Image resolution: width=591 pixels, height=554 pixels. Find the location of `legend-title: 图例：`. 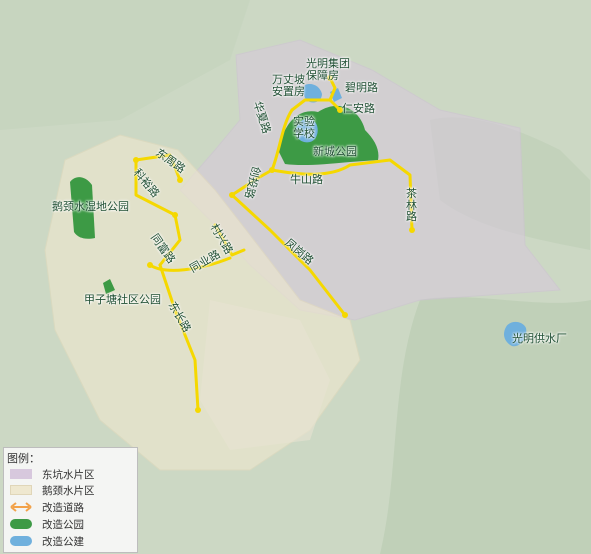

legend-title: 图例： is located at coordinates (23, 459).